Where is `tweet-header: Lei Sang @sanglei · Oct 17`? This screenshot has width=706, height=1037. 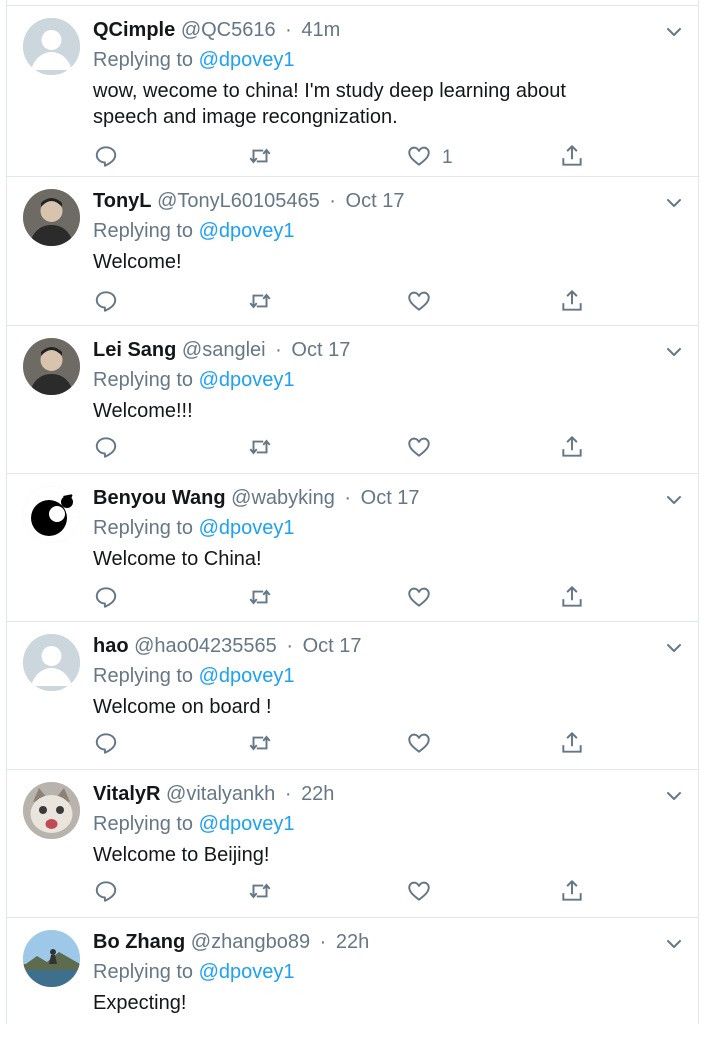
tweet-header: Lei Sang @sanglei · Oct 17 is located at coordinates (221, 350).